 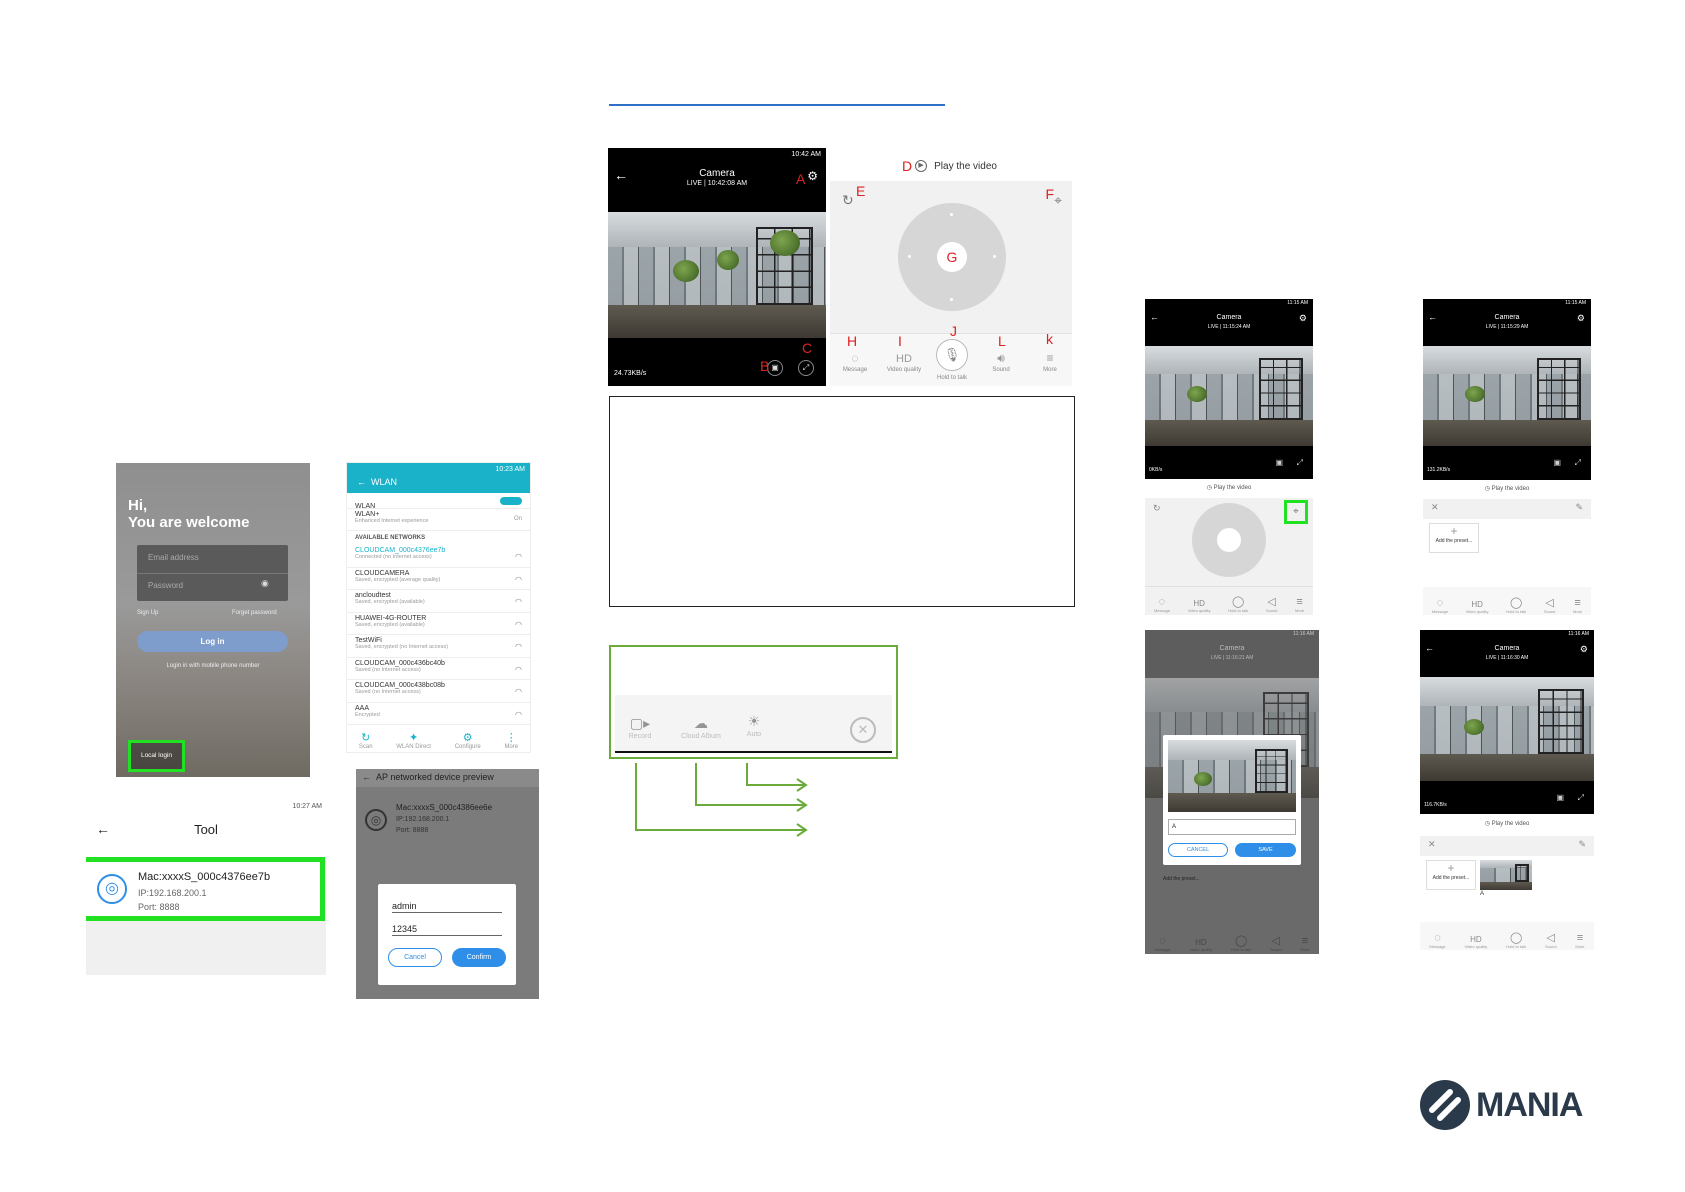 I want to click on camera-icon: ◎, so click(x=112, y=889).